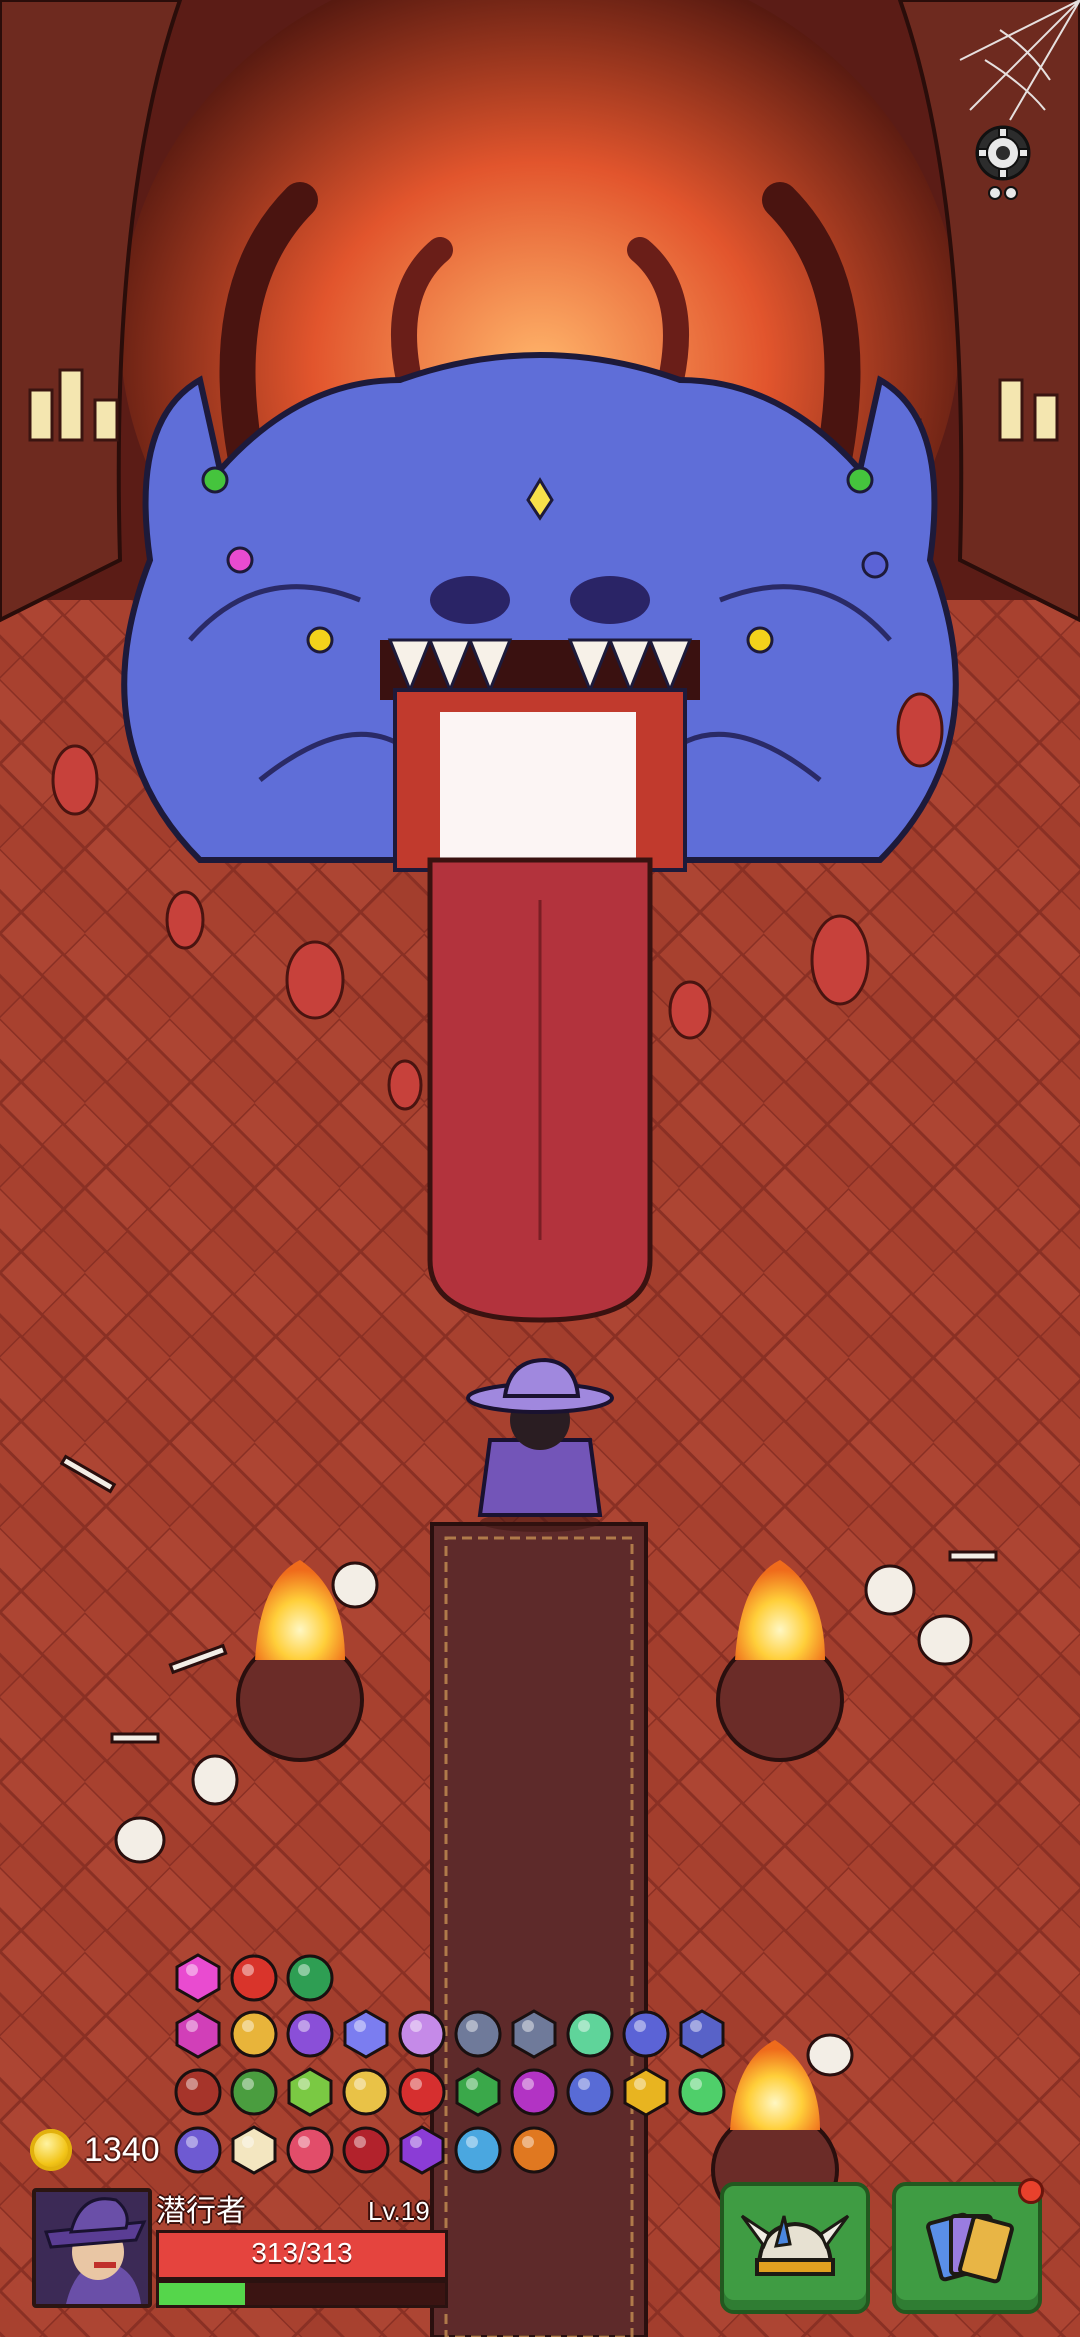 The width and height of the screenshot is (1080, 2337). Describe the element at coordinates (970, 2248) in the screenshot. I see `card-deck-icon` at that location.